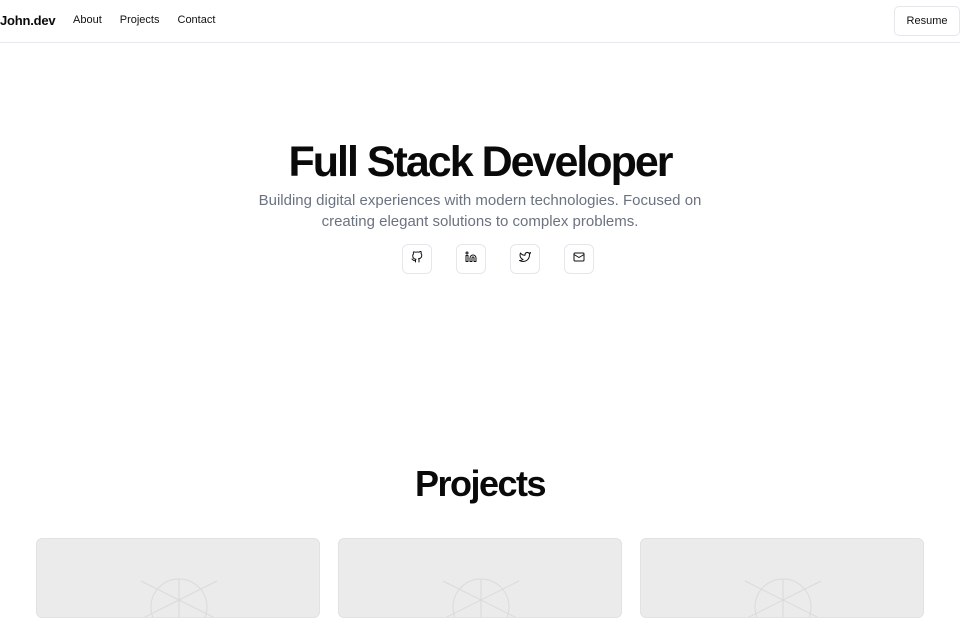 The height and width of the screenshot is (618, 960). I want to click on nav-contact: Contact, so click(197, 20).